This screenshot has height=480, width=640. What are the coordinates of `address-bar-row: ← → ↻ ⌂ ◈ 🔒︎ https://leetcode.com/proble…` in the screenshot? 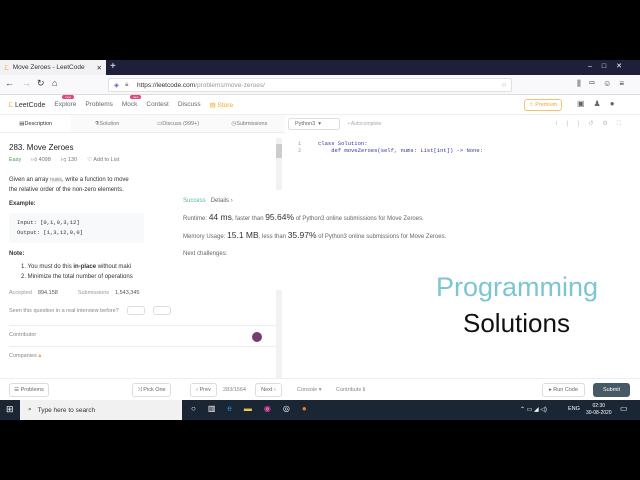 It's located at (320, 85).